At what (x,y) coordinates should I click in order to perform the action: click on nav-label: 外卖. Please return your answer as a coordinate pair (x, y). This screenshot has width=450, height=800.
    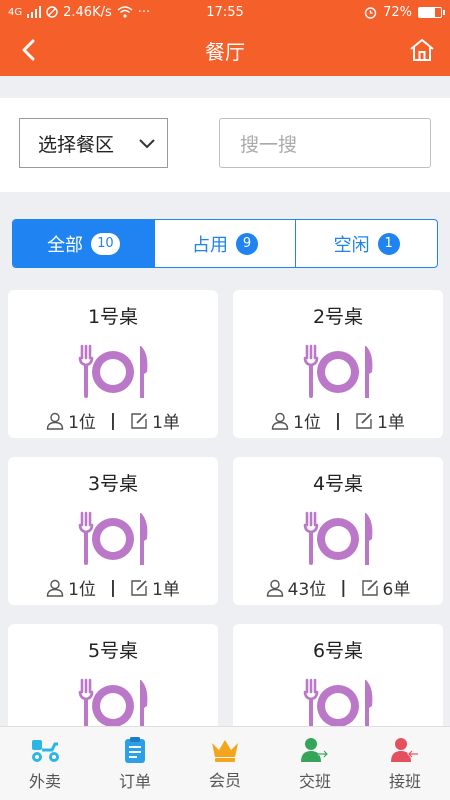
    Looking at the image, I should click on (44, 781).